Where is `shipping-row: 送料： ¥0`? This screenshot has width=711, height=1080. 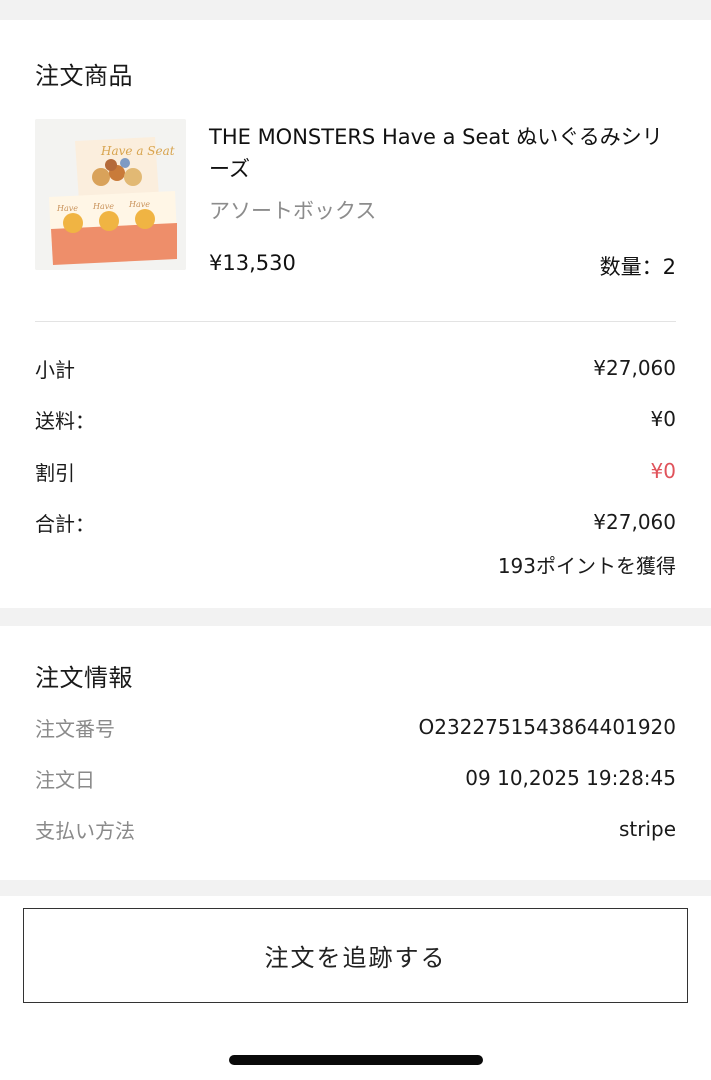
shipping-row: 送料： ¥0 is located at coordinates (355, 419).